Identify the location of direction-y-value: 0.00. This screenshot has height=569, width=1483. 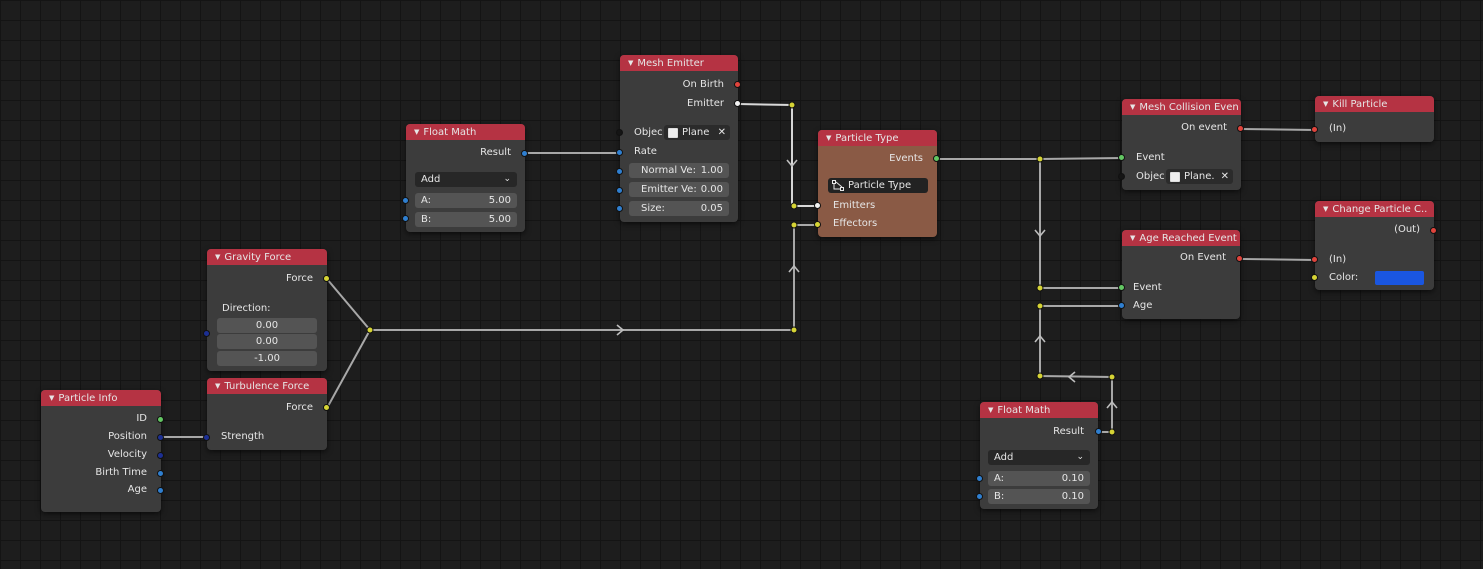
(267, 341).